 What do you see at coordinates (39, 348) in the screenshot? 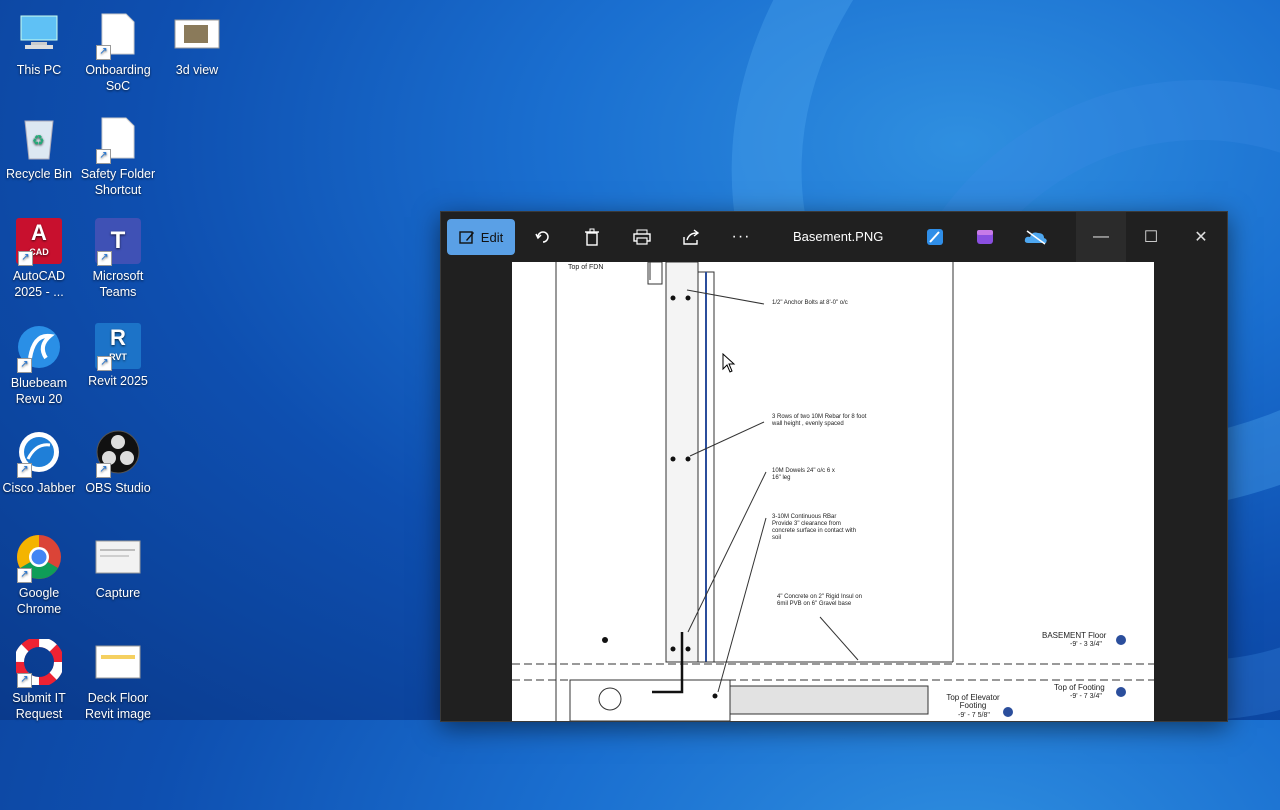
I see `bluebeam-icon: ↗` at bounding box center [39, 348].